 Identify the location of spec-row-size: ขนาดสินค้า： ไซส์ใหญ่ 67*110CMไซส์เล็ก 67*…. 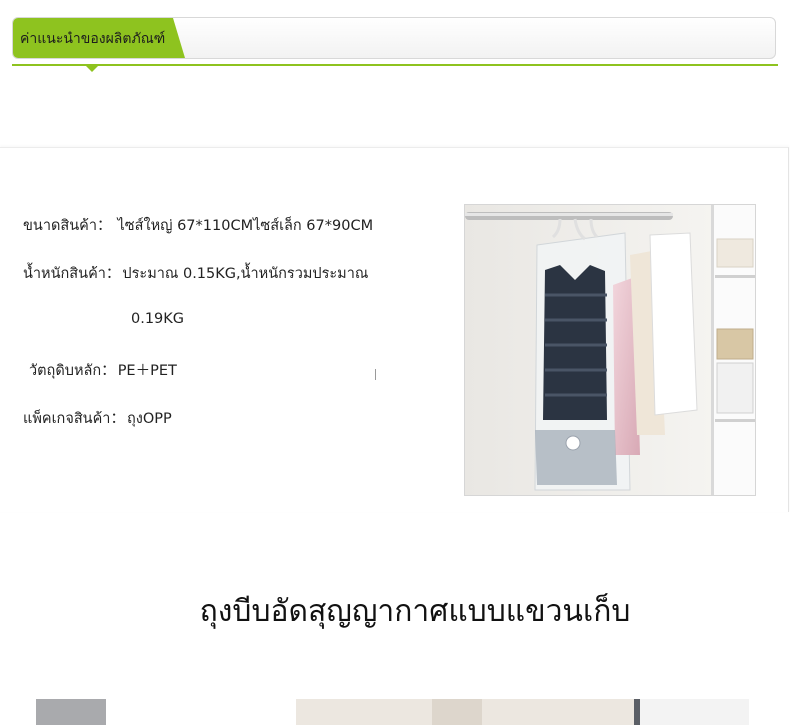
(198, 225).